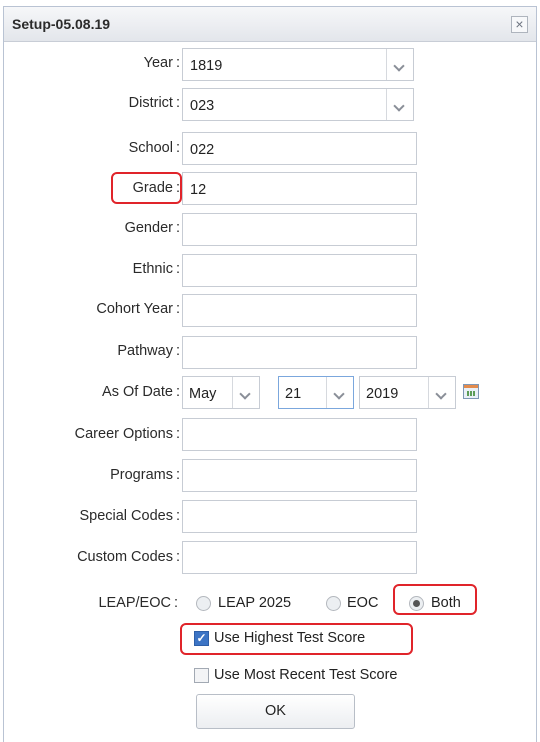 Image resolution: width=540 pixels, height=742 pixels. What do you see at coordinates (154, 148) in the screenshot?
I see `school-label: School:` at bounding box center [154, 148].